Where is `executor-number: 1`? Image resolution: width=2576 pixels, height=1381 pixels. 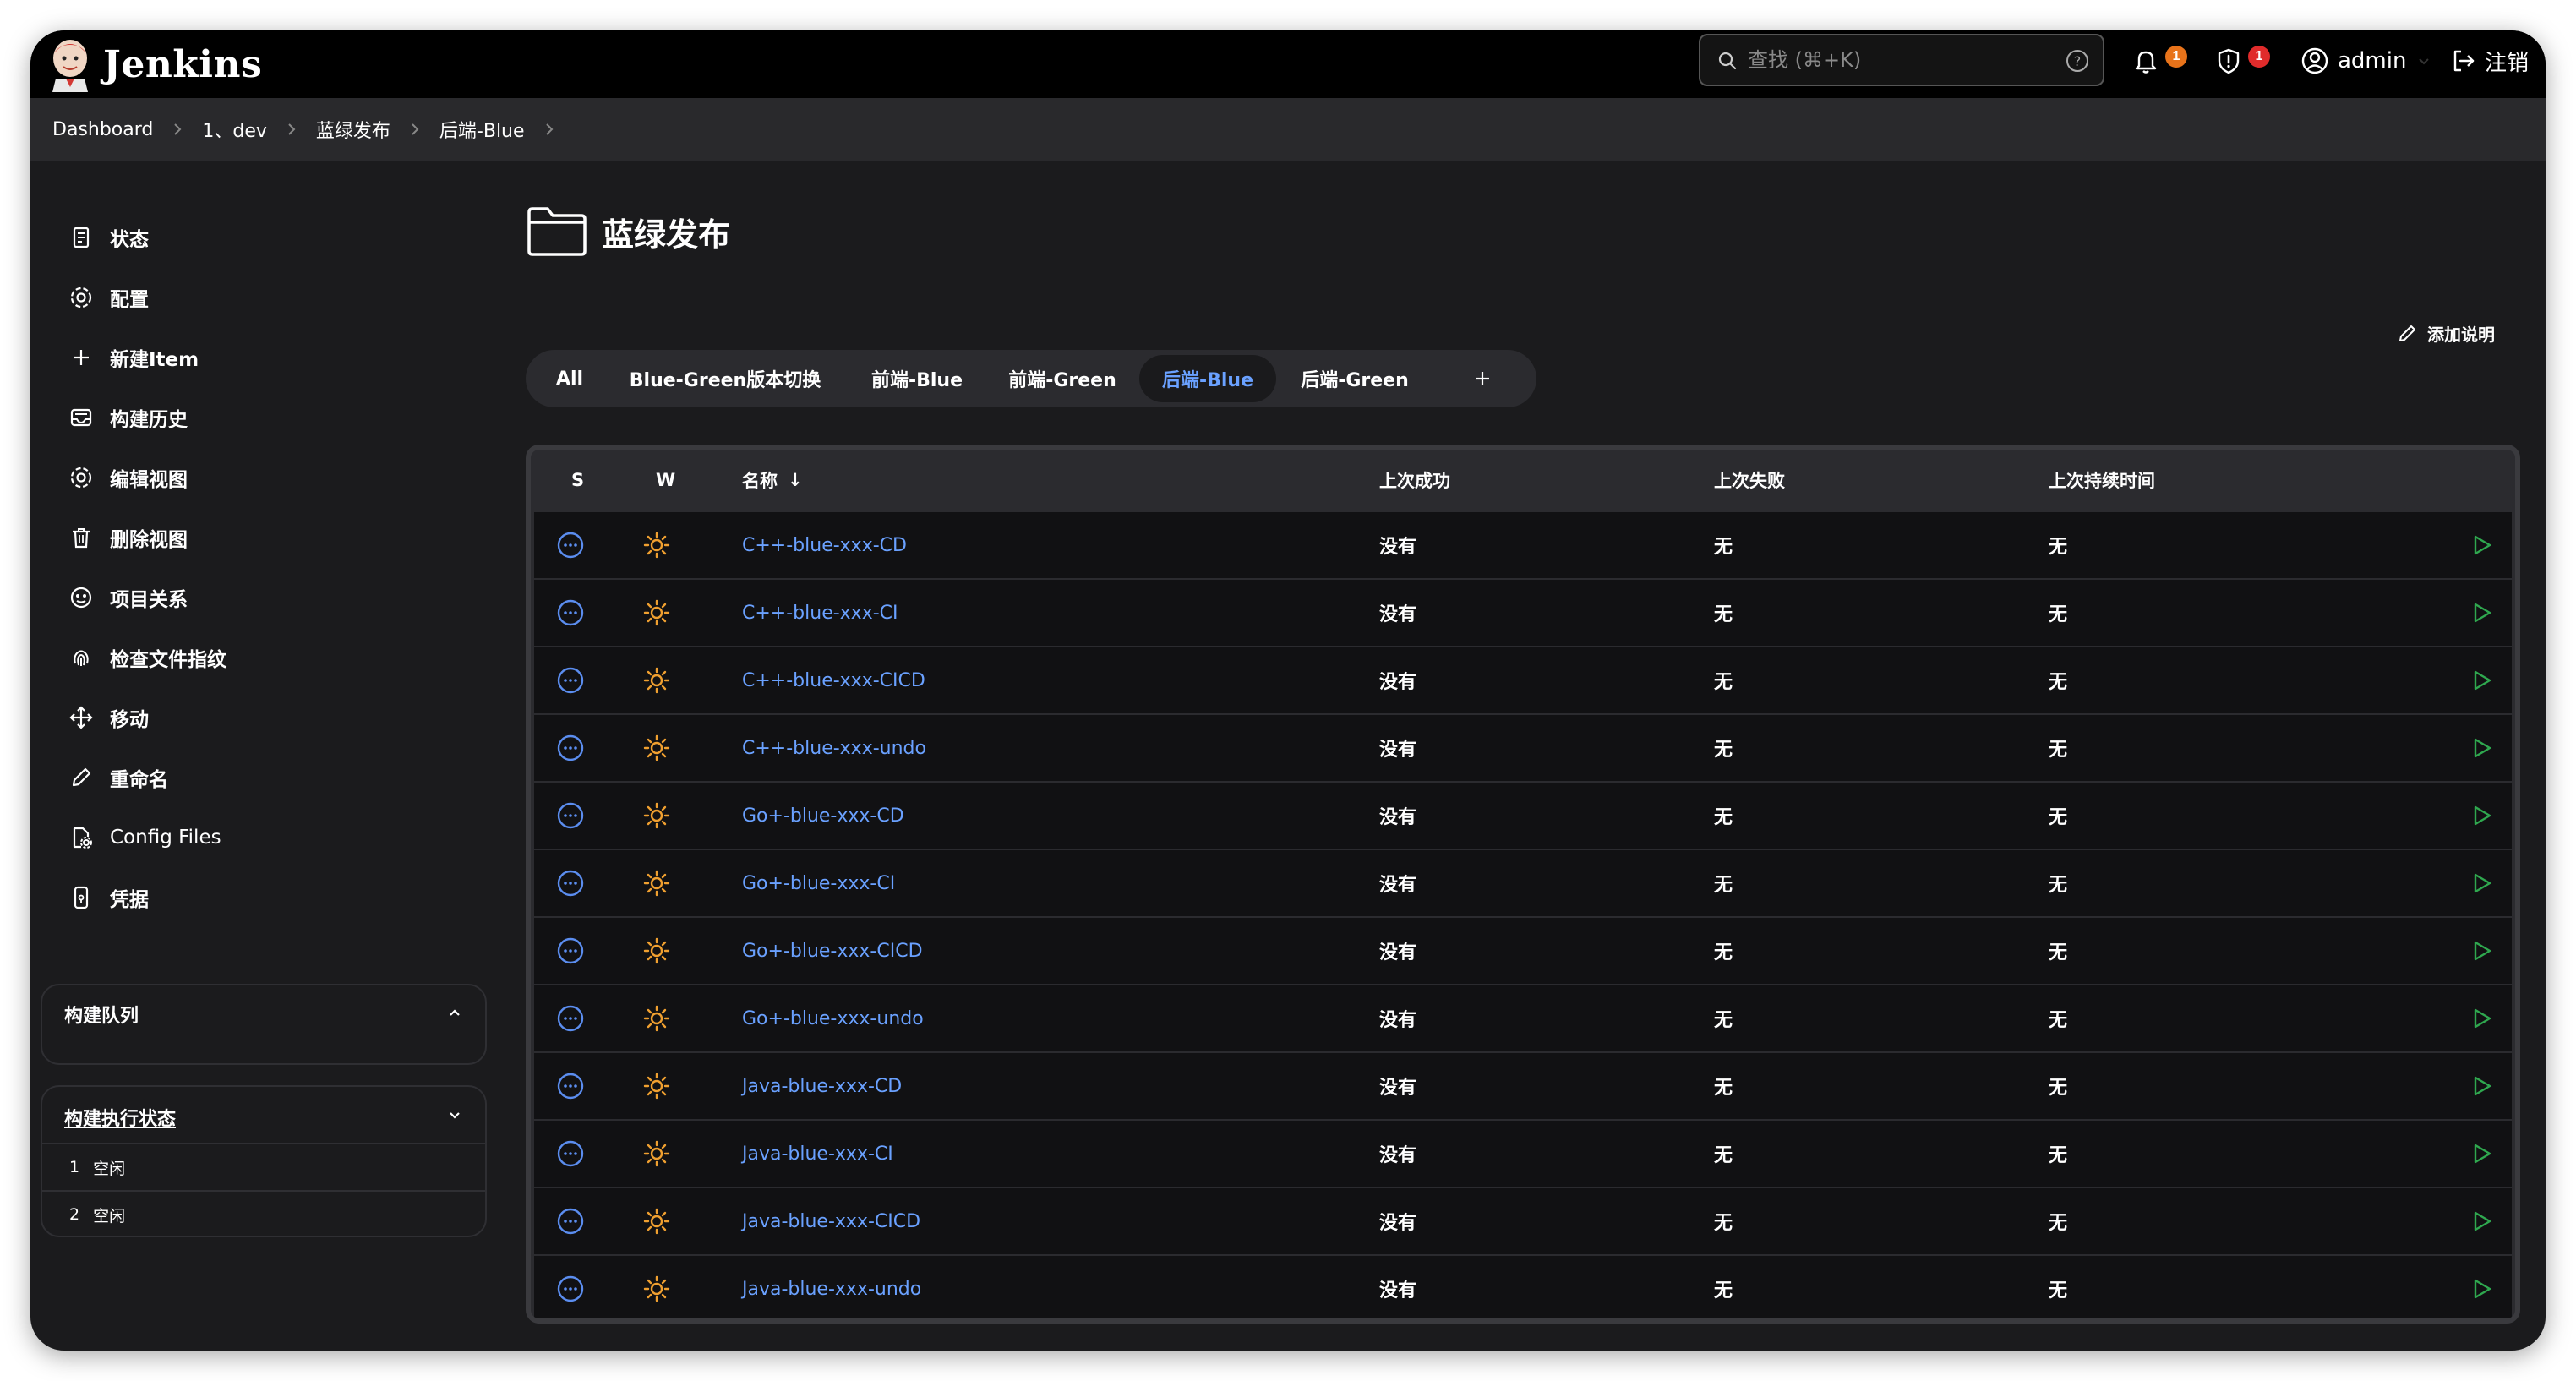
executor-number: 1 is located at coordinates (74, 1167).